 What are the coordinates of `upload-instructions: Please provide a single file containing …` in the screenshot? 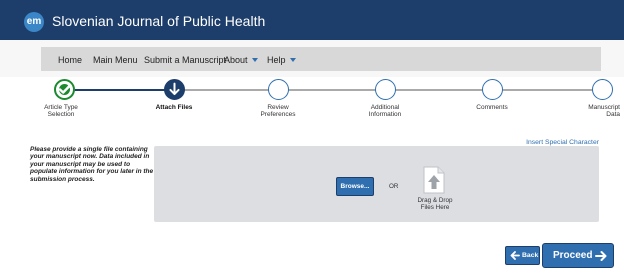 It's located at (92, 164).